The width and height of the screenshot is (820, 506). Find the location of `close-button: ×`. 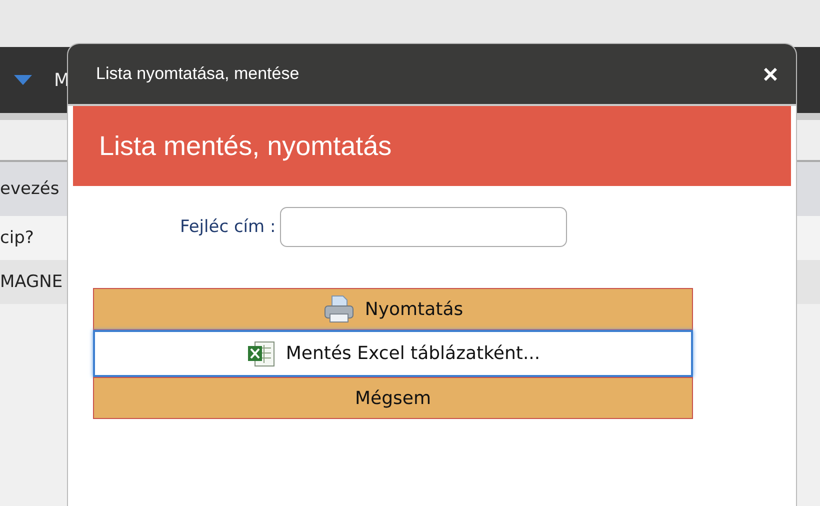

close-button: × is located at coordinates (770, 74).